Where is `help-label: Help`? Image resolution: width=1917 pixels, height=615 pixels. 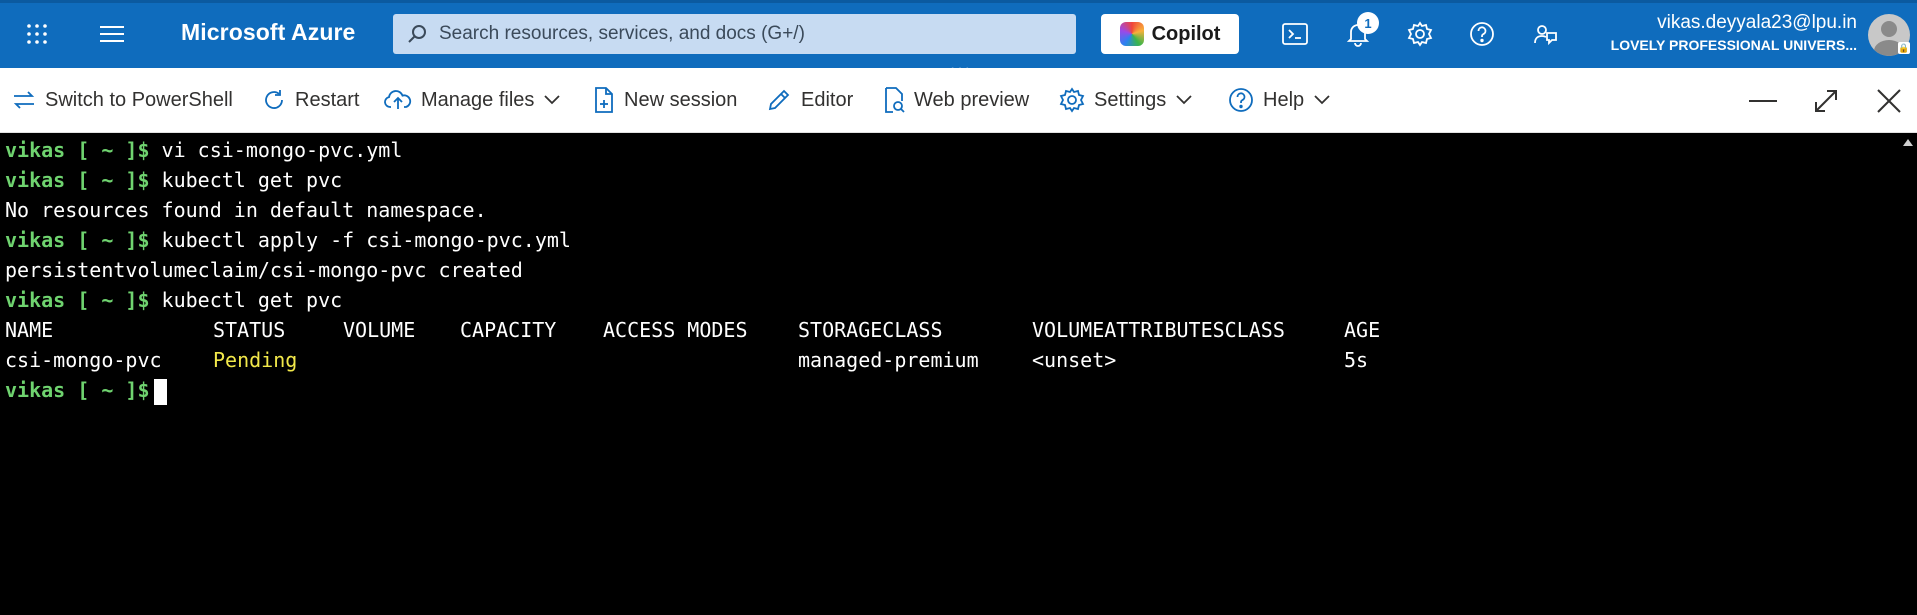
help-label: Help is located at coordinates (1284, 99).